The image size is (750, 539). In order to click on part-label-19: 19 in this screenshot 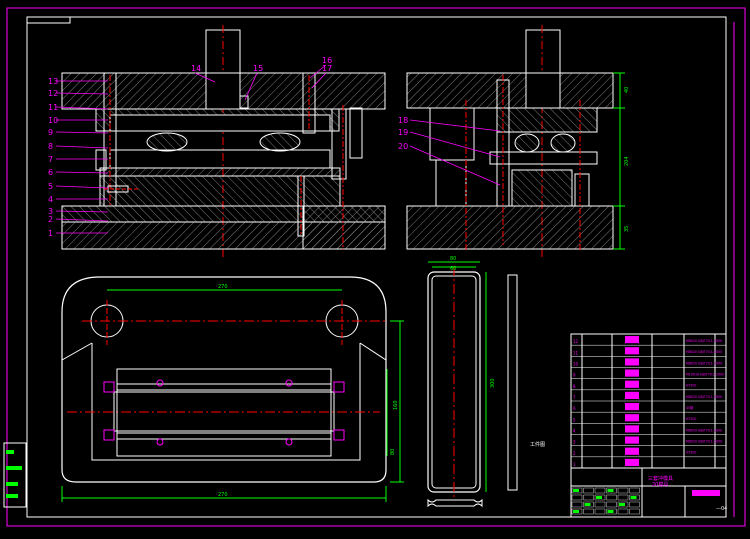, I will do `click(403, 132)`.